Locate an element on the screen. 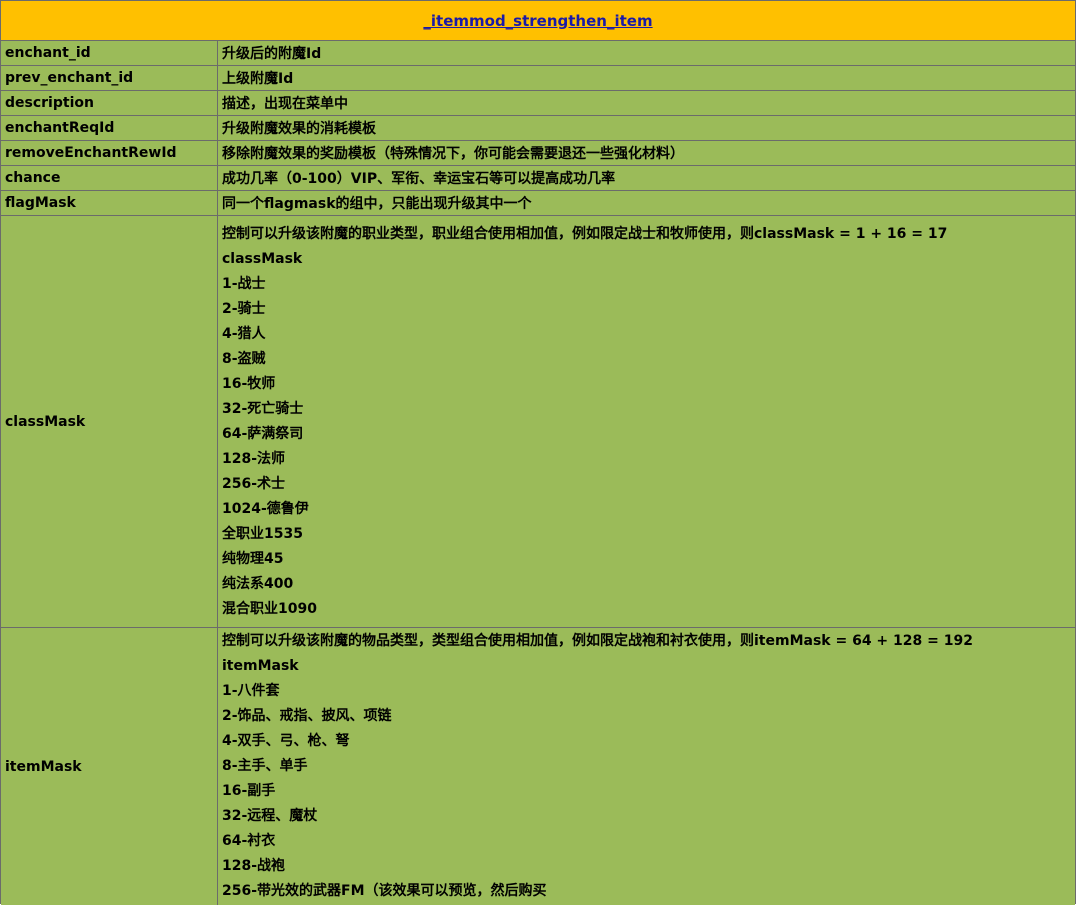 The height and width of the screenshot is (905, 1076). table-title-text: _itemmod_strengthen_item is located at coordinates (538, 20).